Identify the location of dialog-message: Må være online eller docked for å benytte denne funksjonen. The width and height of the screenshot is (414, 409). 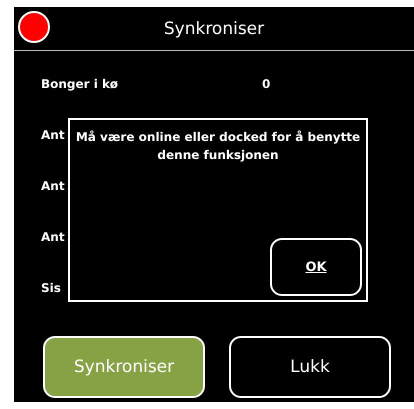
(218, 146).